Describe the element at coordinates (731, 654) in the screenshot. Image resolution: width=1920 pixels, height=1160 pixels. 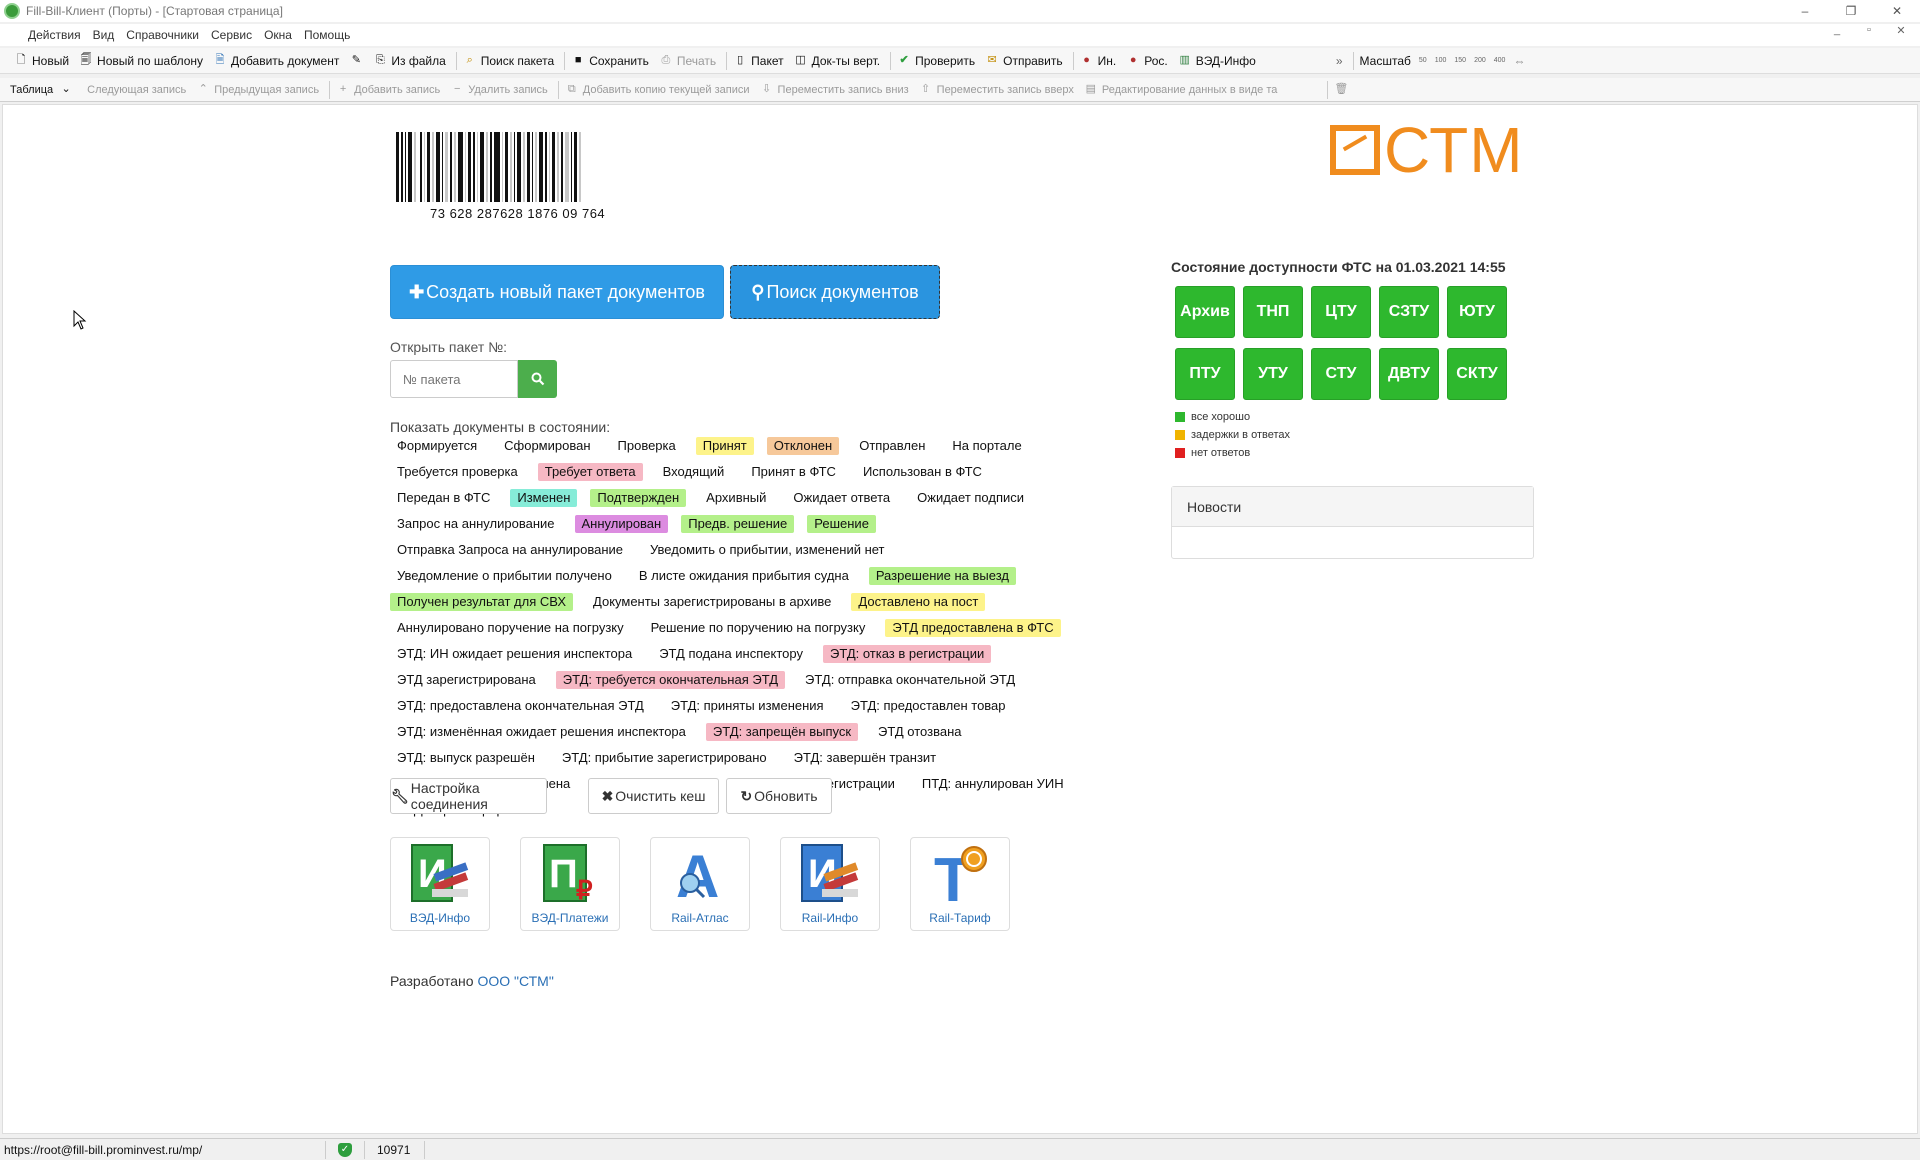
I see `state-filter-tag: ЭТД подана инспектору` at that location.